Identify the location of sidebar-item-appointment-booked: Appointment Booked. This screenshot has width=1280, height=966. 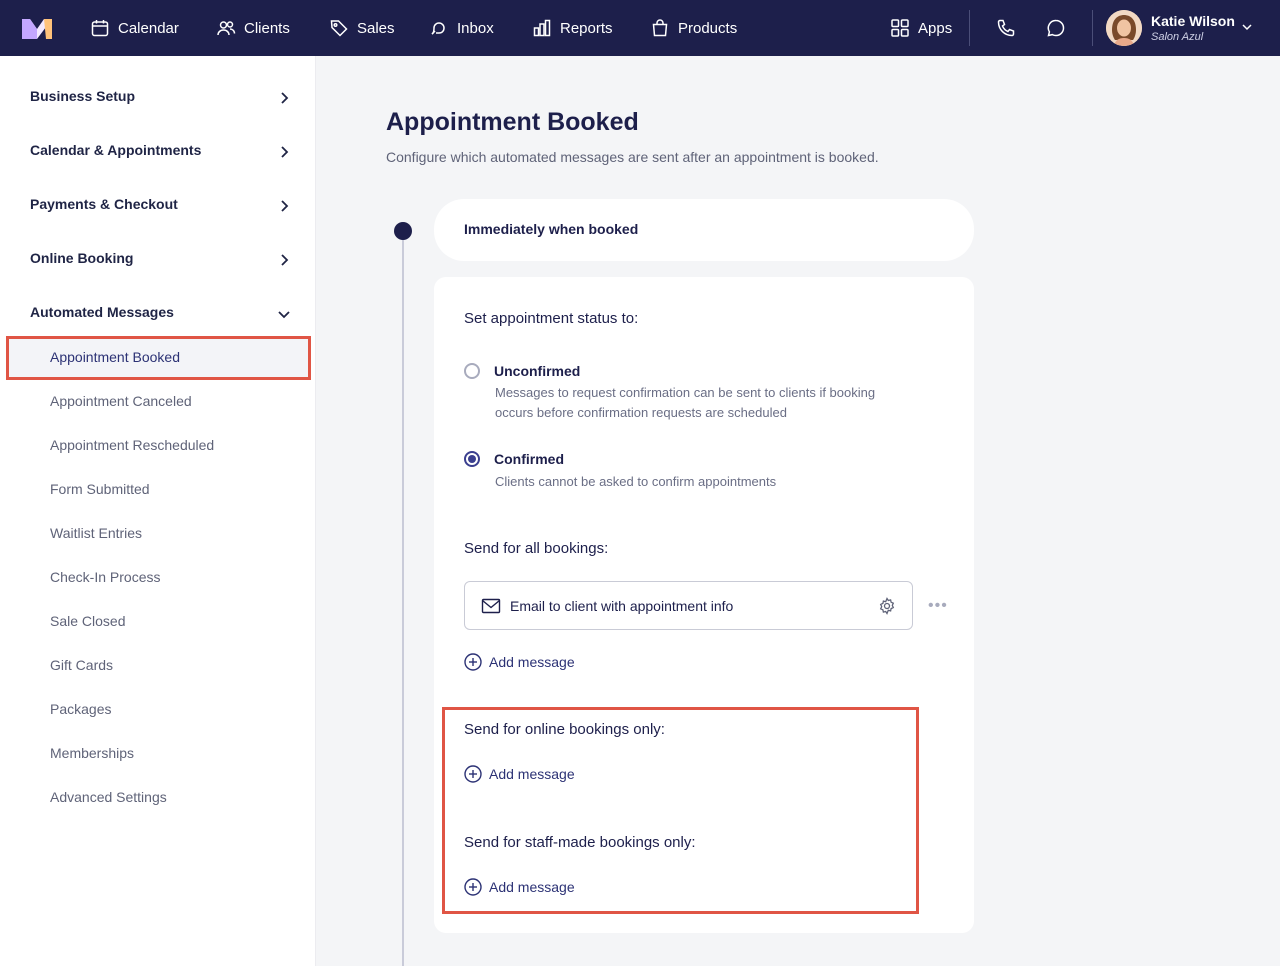
(115, 357).